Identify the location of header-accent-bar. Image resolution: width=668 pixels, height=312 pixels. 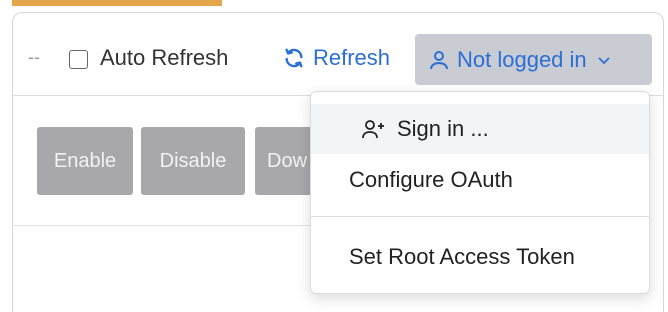
(117, 3).